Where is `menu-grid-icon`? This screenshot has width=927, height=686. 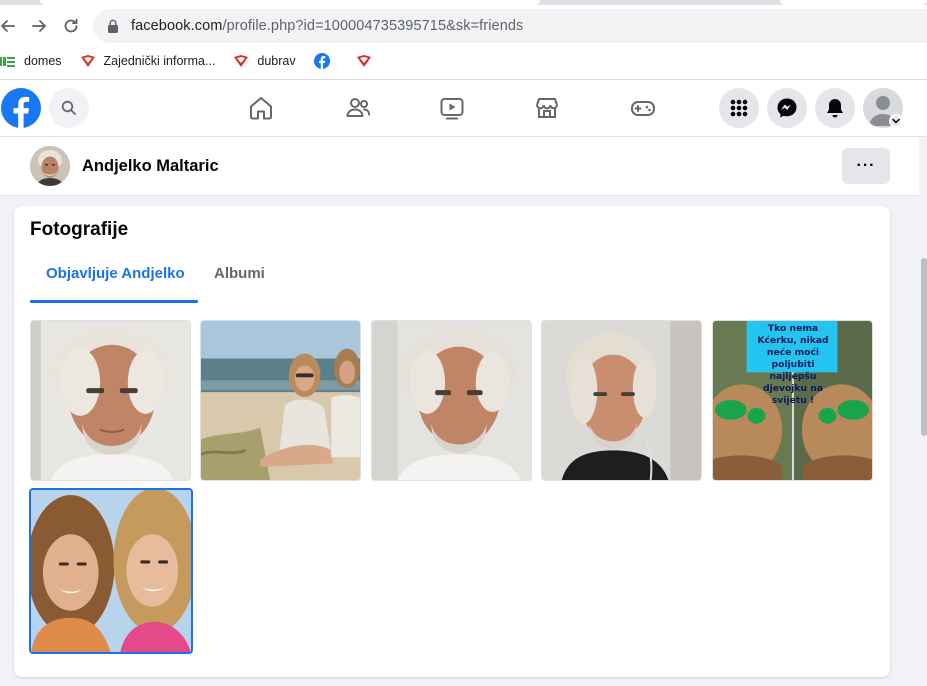
menu-grid-icon is located at coordinates (739, 108).